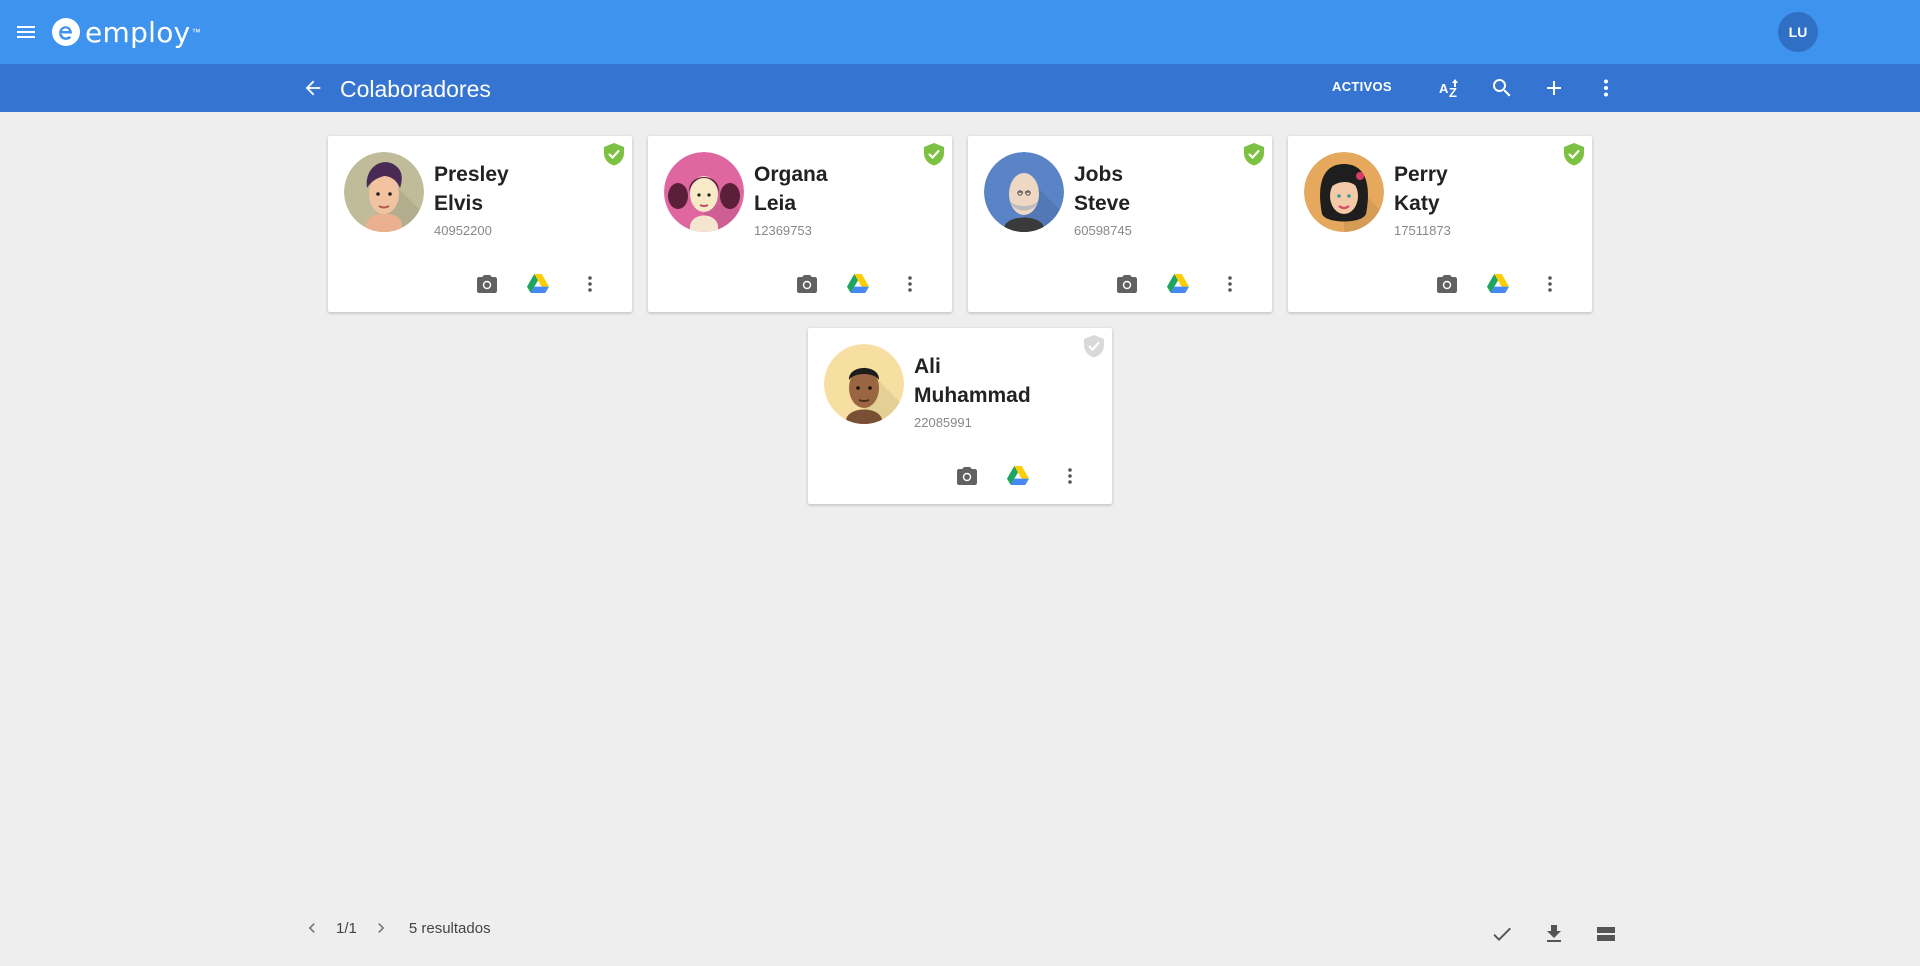  I want to click on employee-last-name: Jobs, so click(1099, 174).